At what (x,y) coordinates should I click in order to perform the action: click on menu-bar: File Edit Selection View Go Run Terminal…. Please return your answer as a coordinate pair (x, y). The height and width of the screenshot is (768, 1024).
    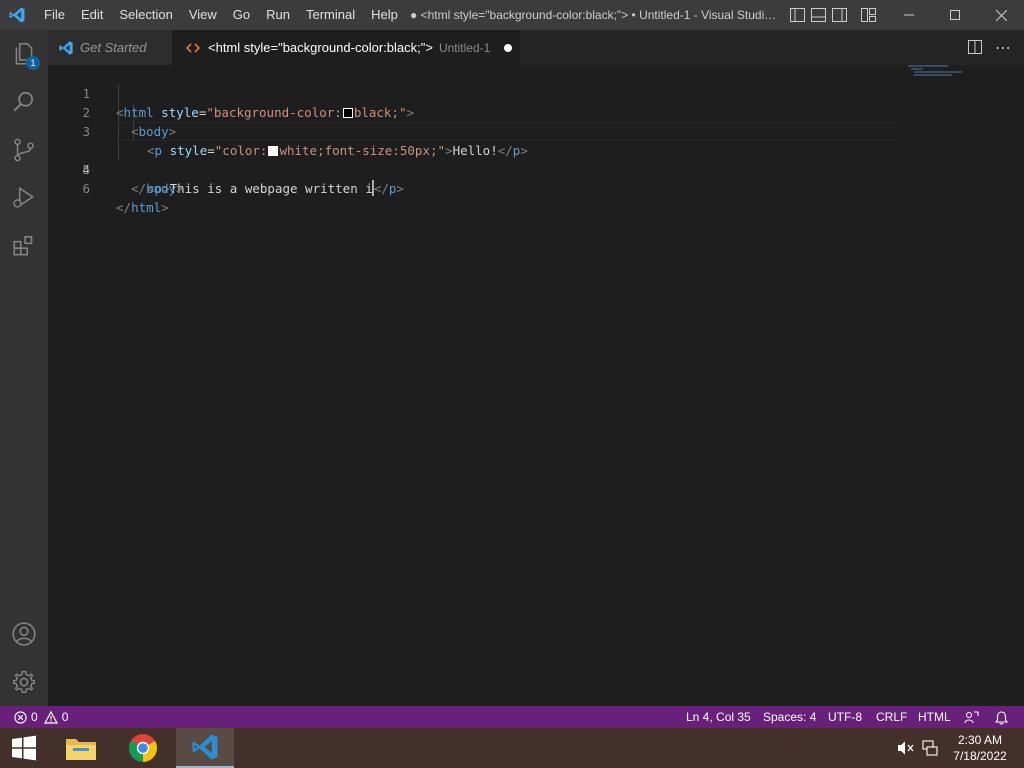
    Looking at the image, I should click on (221, 15).